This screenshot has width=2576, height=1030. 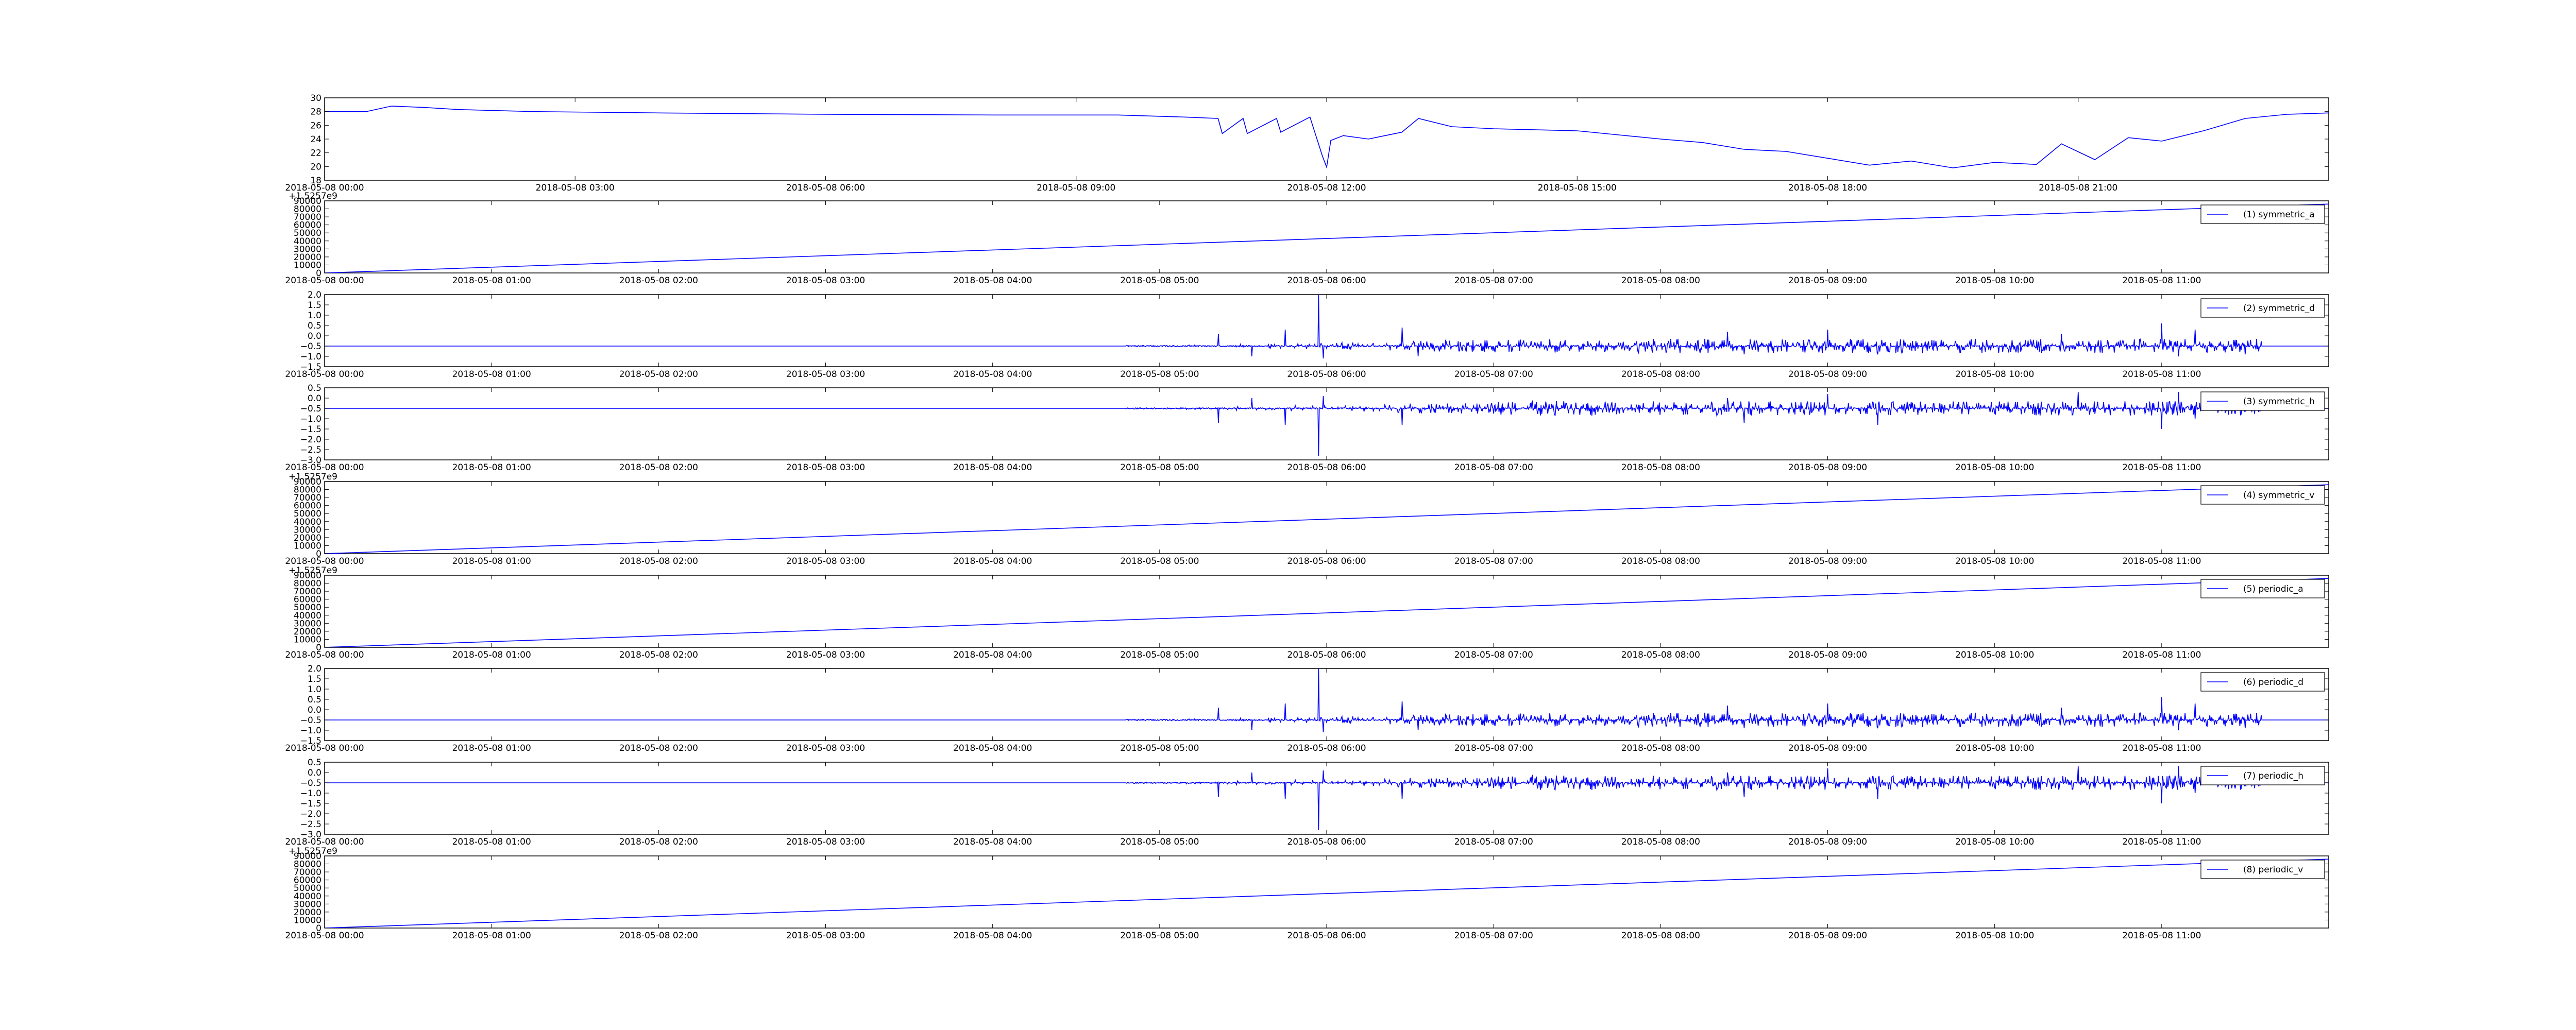 I want to click on legend-label: (3) symmetric_h, so click(x=2279, y=402).